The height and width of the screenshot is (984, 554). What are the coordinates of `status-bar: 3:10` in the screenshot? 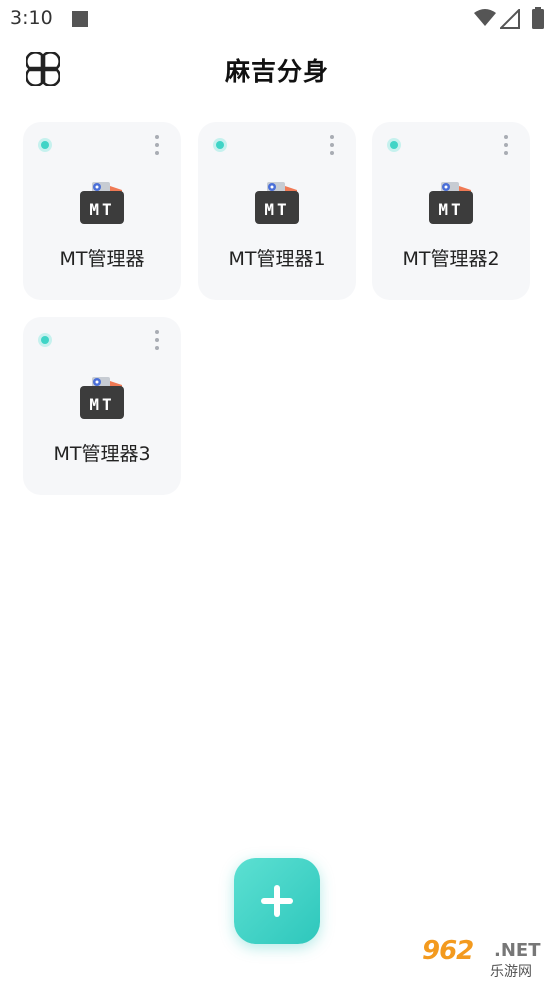 It's located at (277, 19).